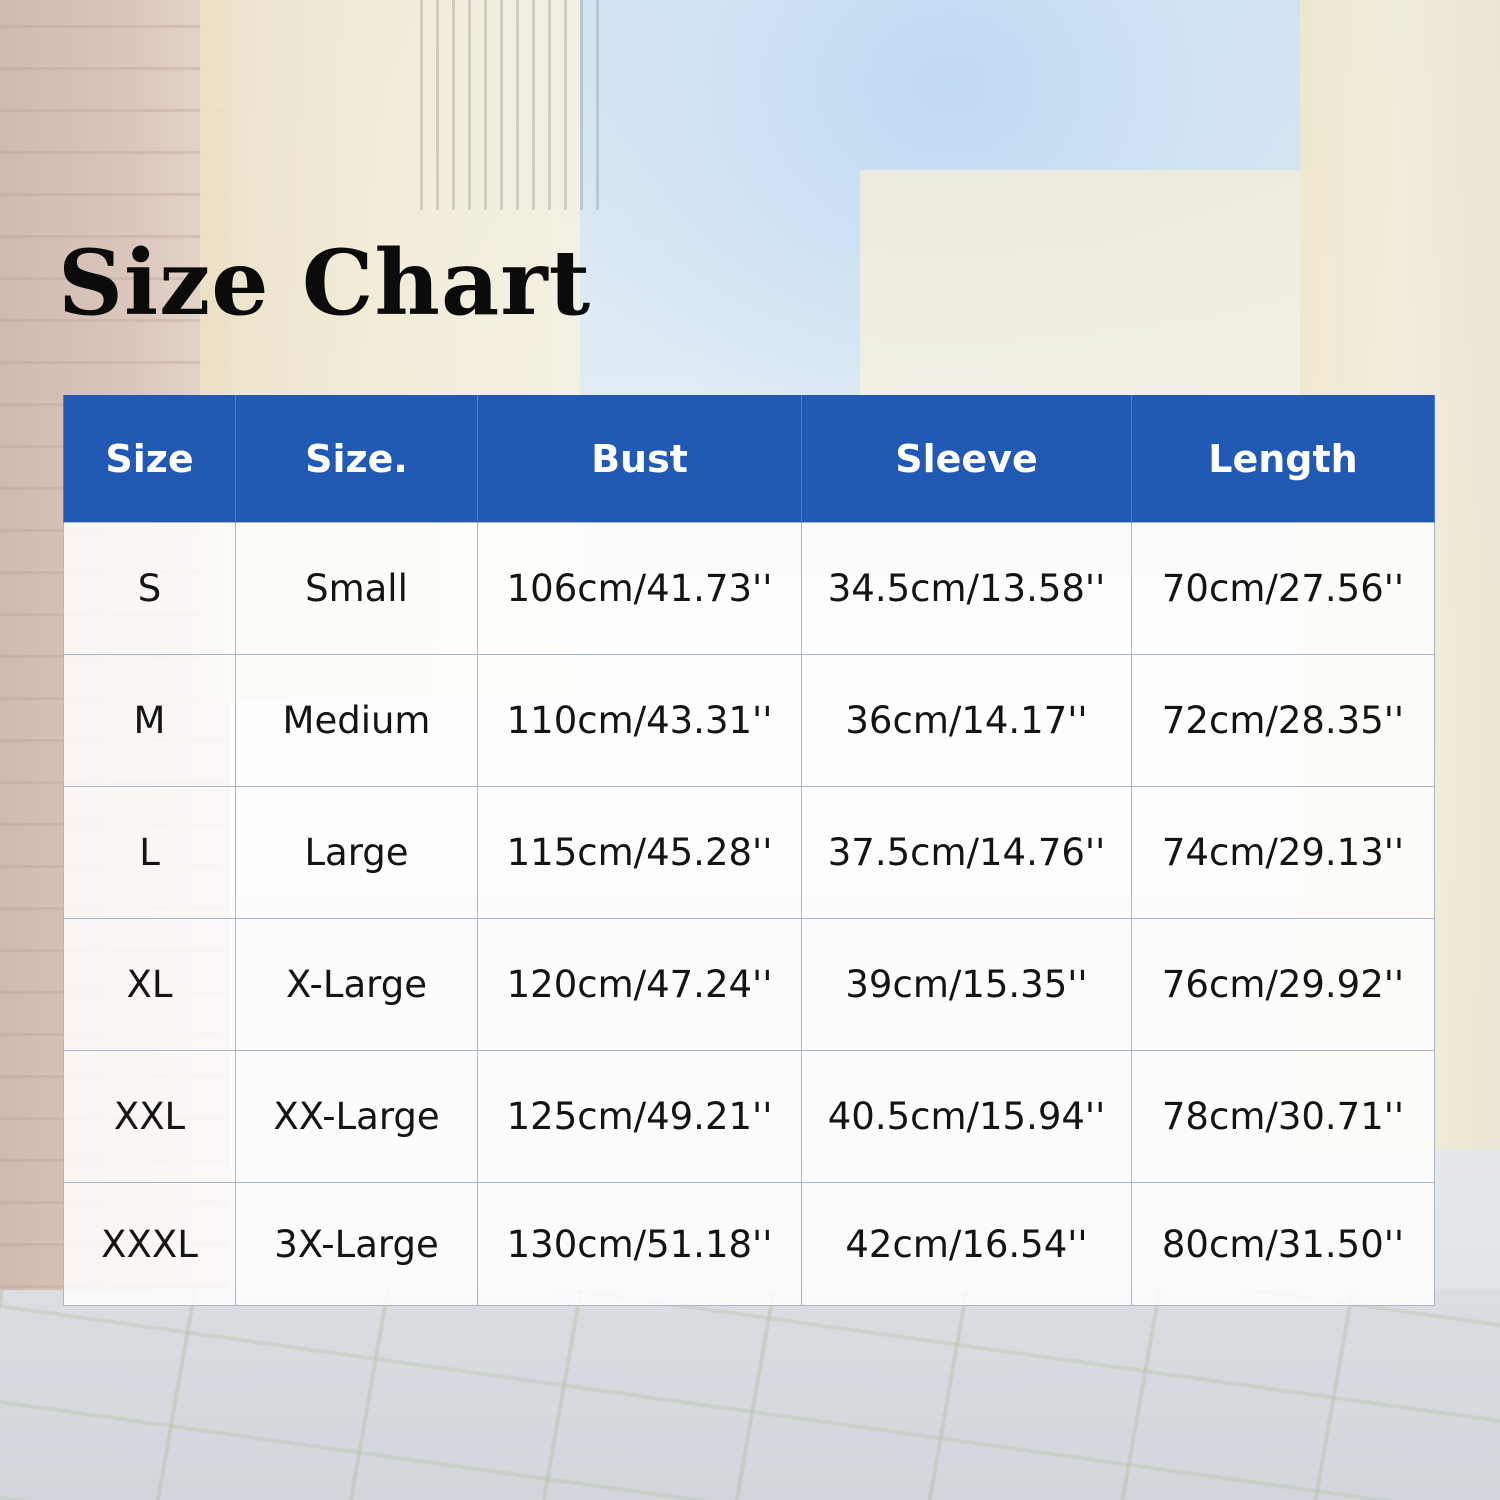 This screenshot has height=1500, width=1500. What do you see at coordinates (1283, 1244) in the screenshot?
I see `cell-length: 80cm/31.50''` at bounding box center [1283, 1244].